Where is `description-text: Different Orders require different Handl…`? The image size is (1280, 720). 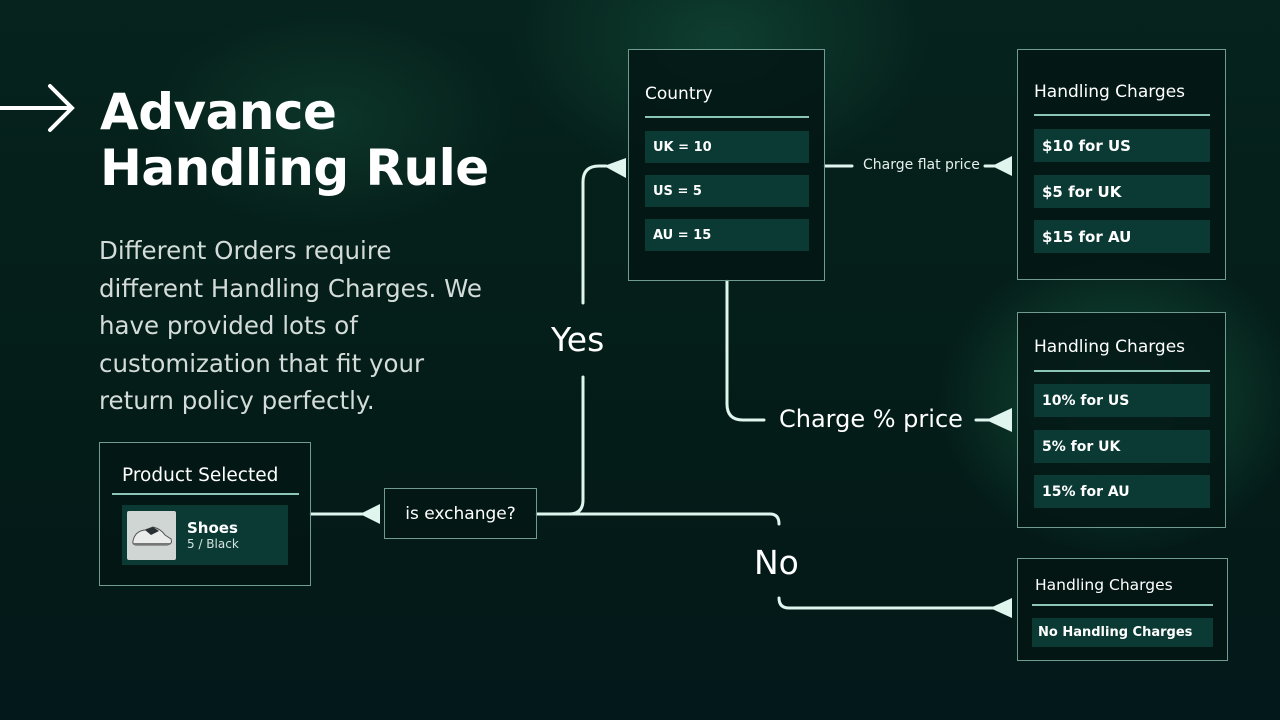 description-text: Different Orders require different Handl… is located at coordinates (290, 325).